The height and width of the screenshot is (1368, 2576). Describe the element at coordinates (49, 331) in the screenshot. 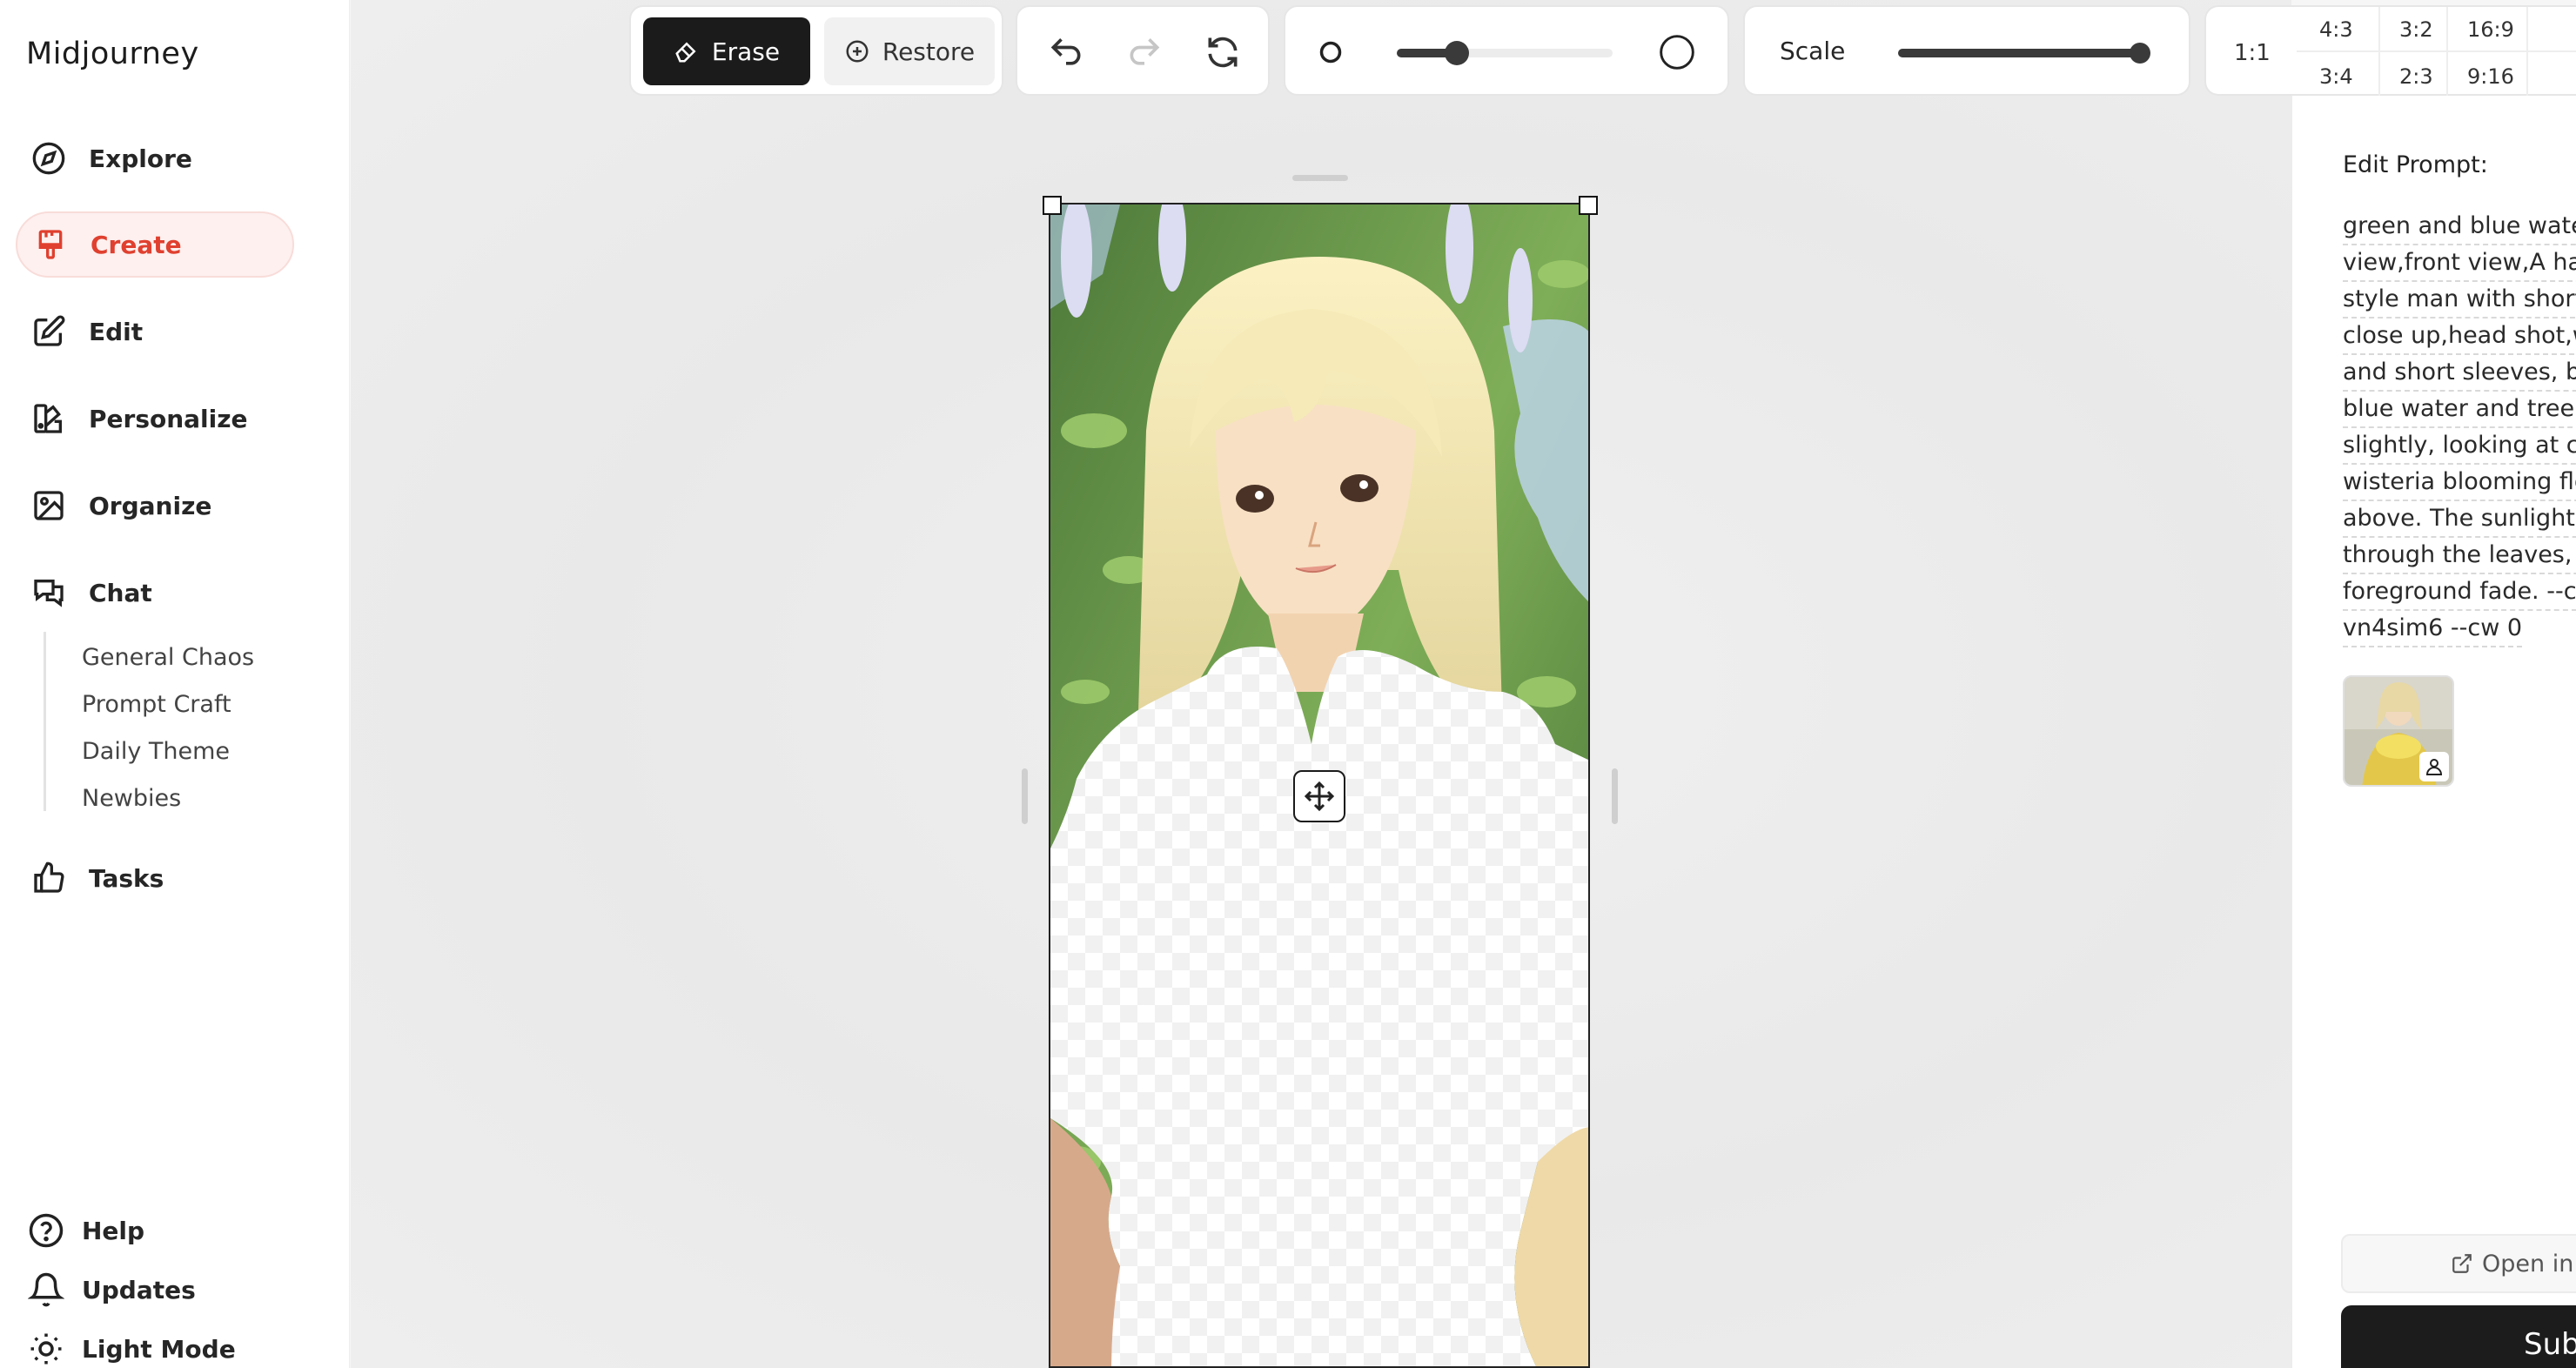

I see `edit-icon` at that location.